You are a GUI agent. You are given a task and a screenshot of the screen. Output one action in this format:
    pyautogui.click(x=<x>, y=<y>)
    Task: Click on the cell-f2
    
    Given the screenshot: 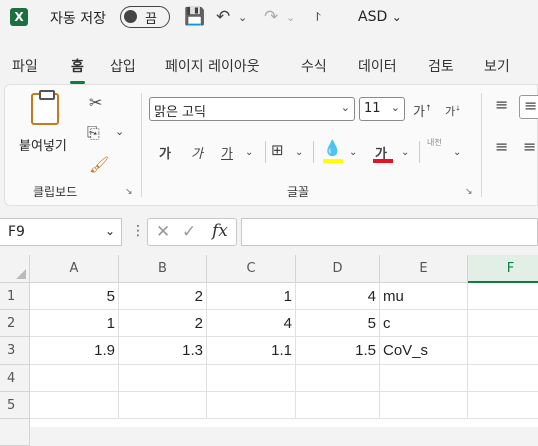 What is the action you would take?
    pyautogui.click(x=503, y=323)
    